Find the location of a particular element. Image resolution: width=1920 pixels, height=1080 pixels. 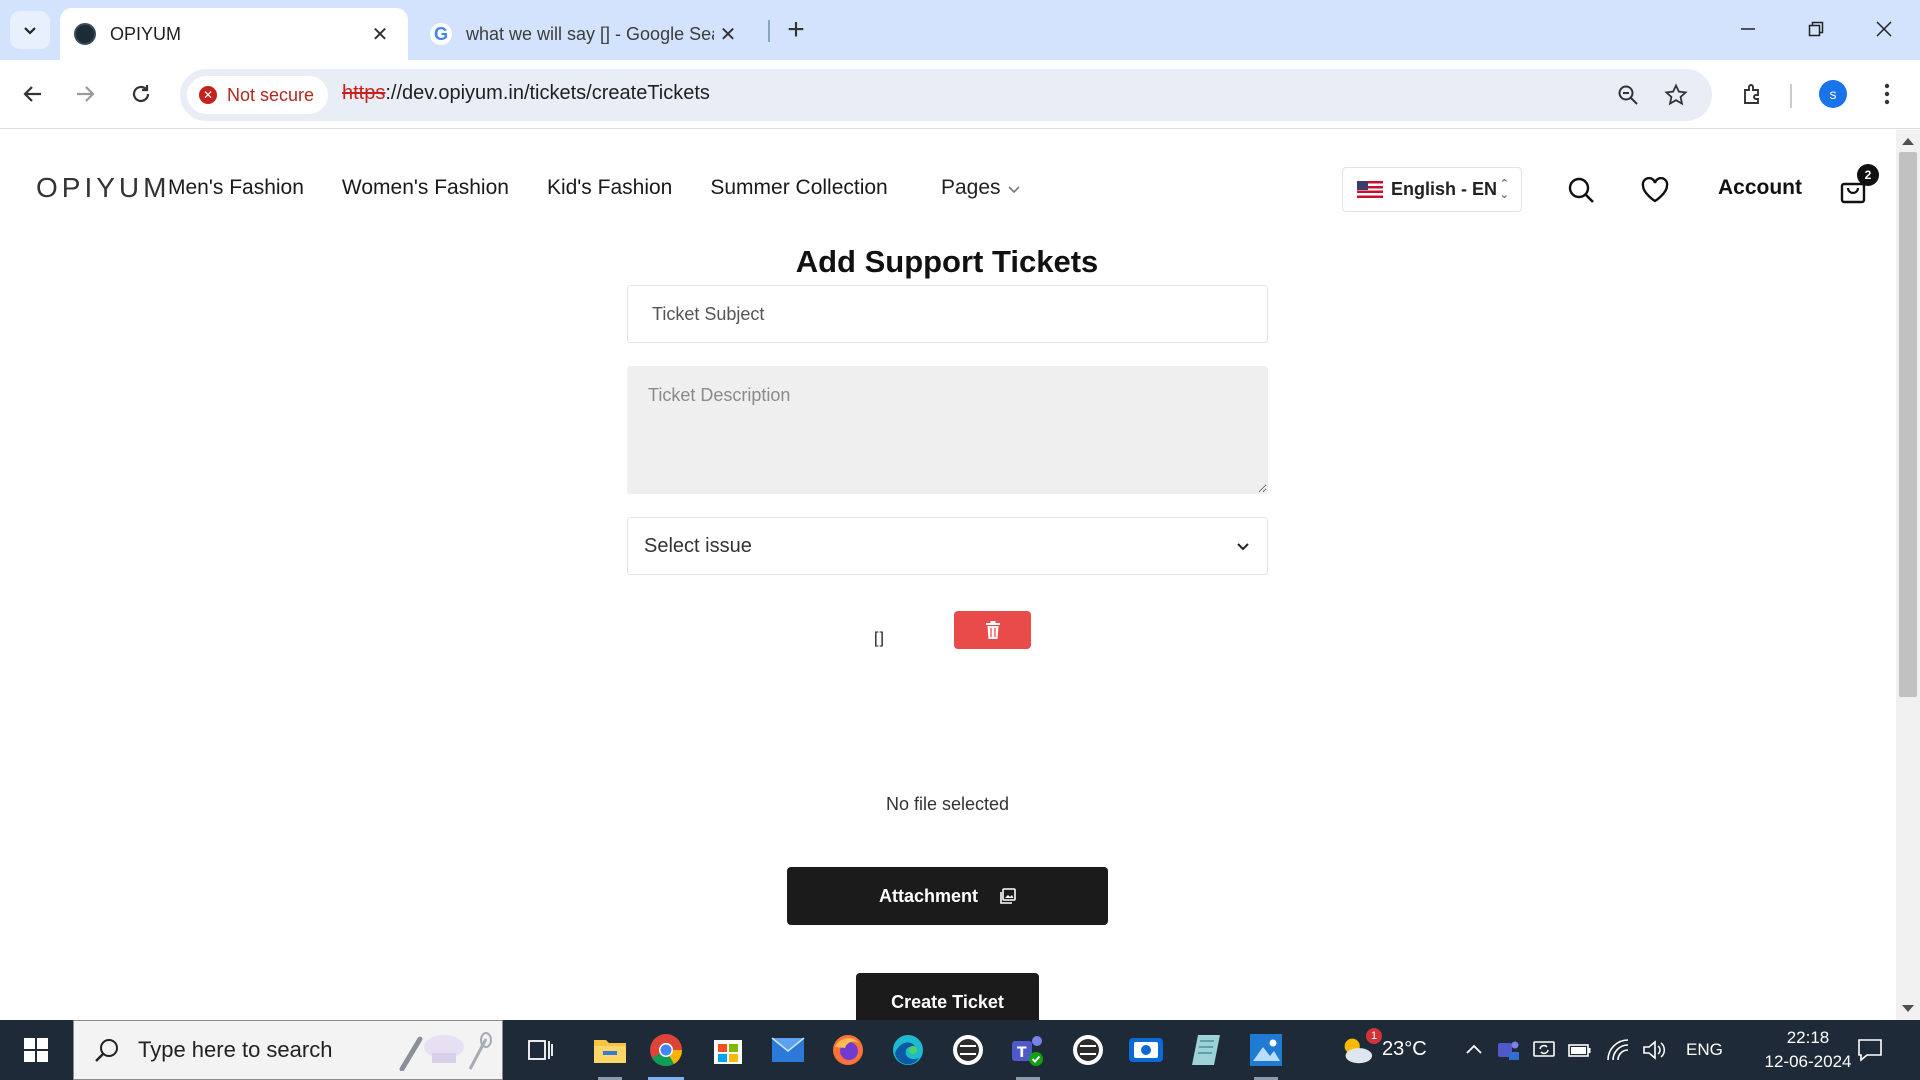

tab-search-button is located at coordinates (30, 30).